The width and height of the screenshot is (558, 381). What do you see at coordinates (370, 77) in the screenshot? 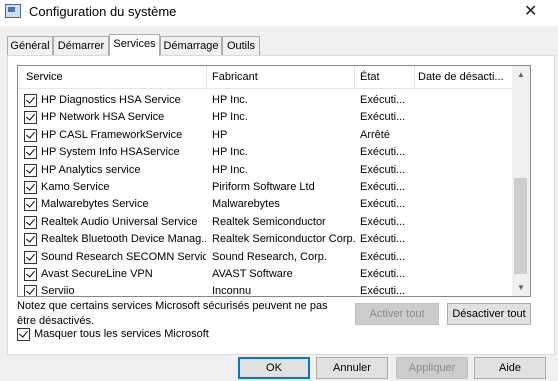
I see `column-header-state: État` at bounding box center [370, 77].